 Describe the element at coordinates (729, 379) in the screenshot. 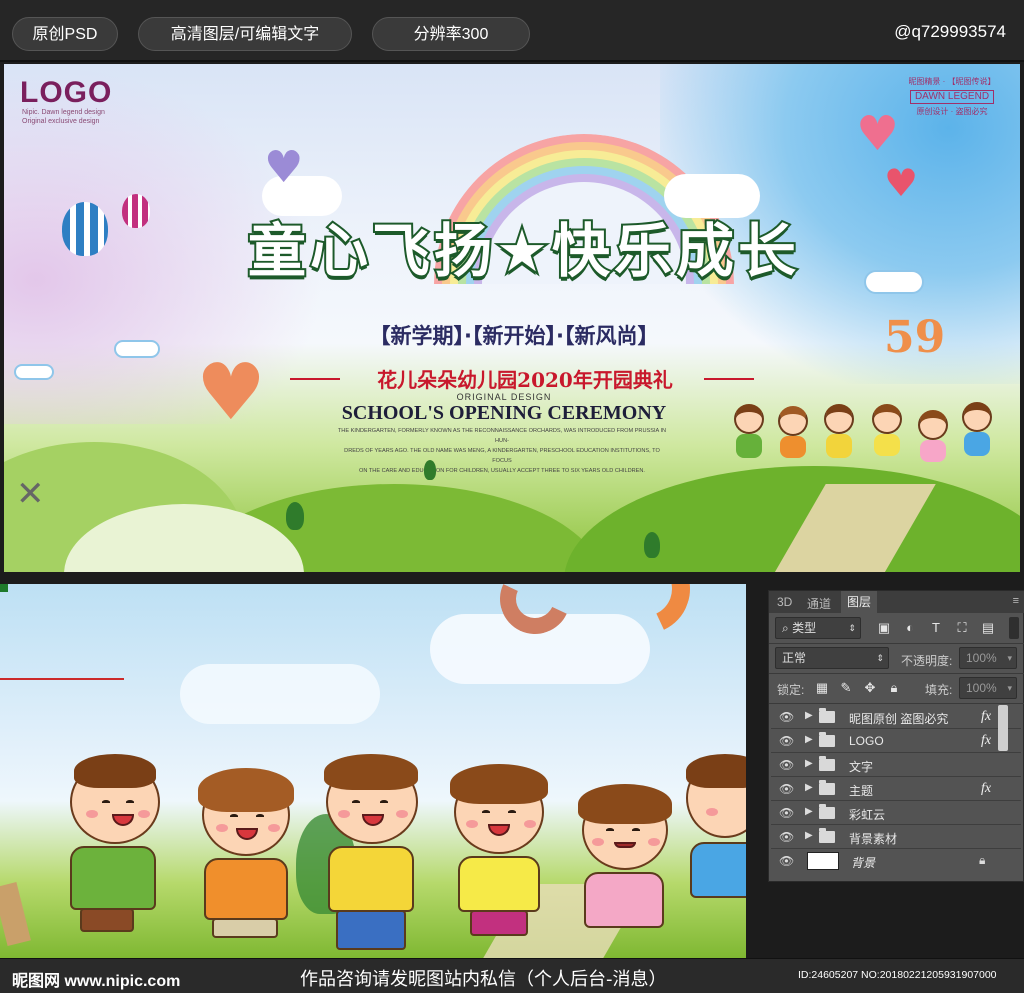

I see `divider-right` at that location.